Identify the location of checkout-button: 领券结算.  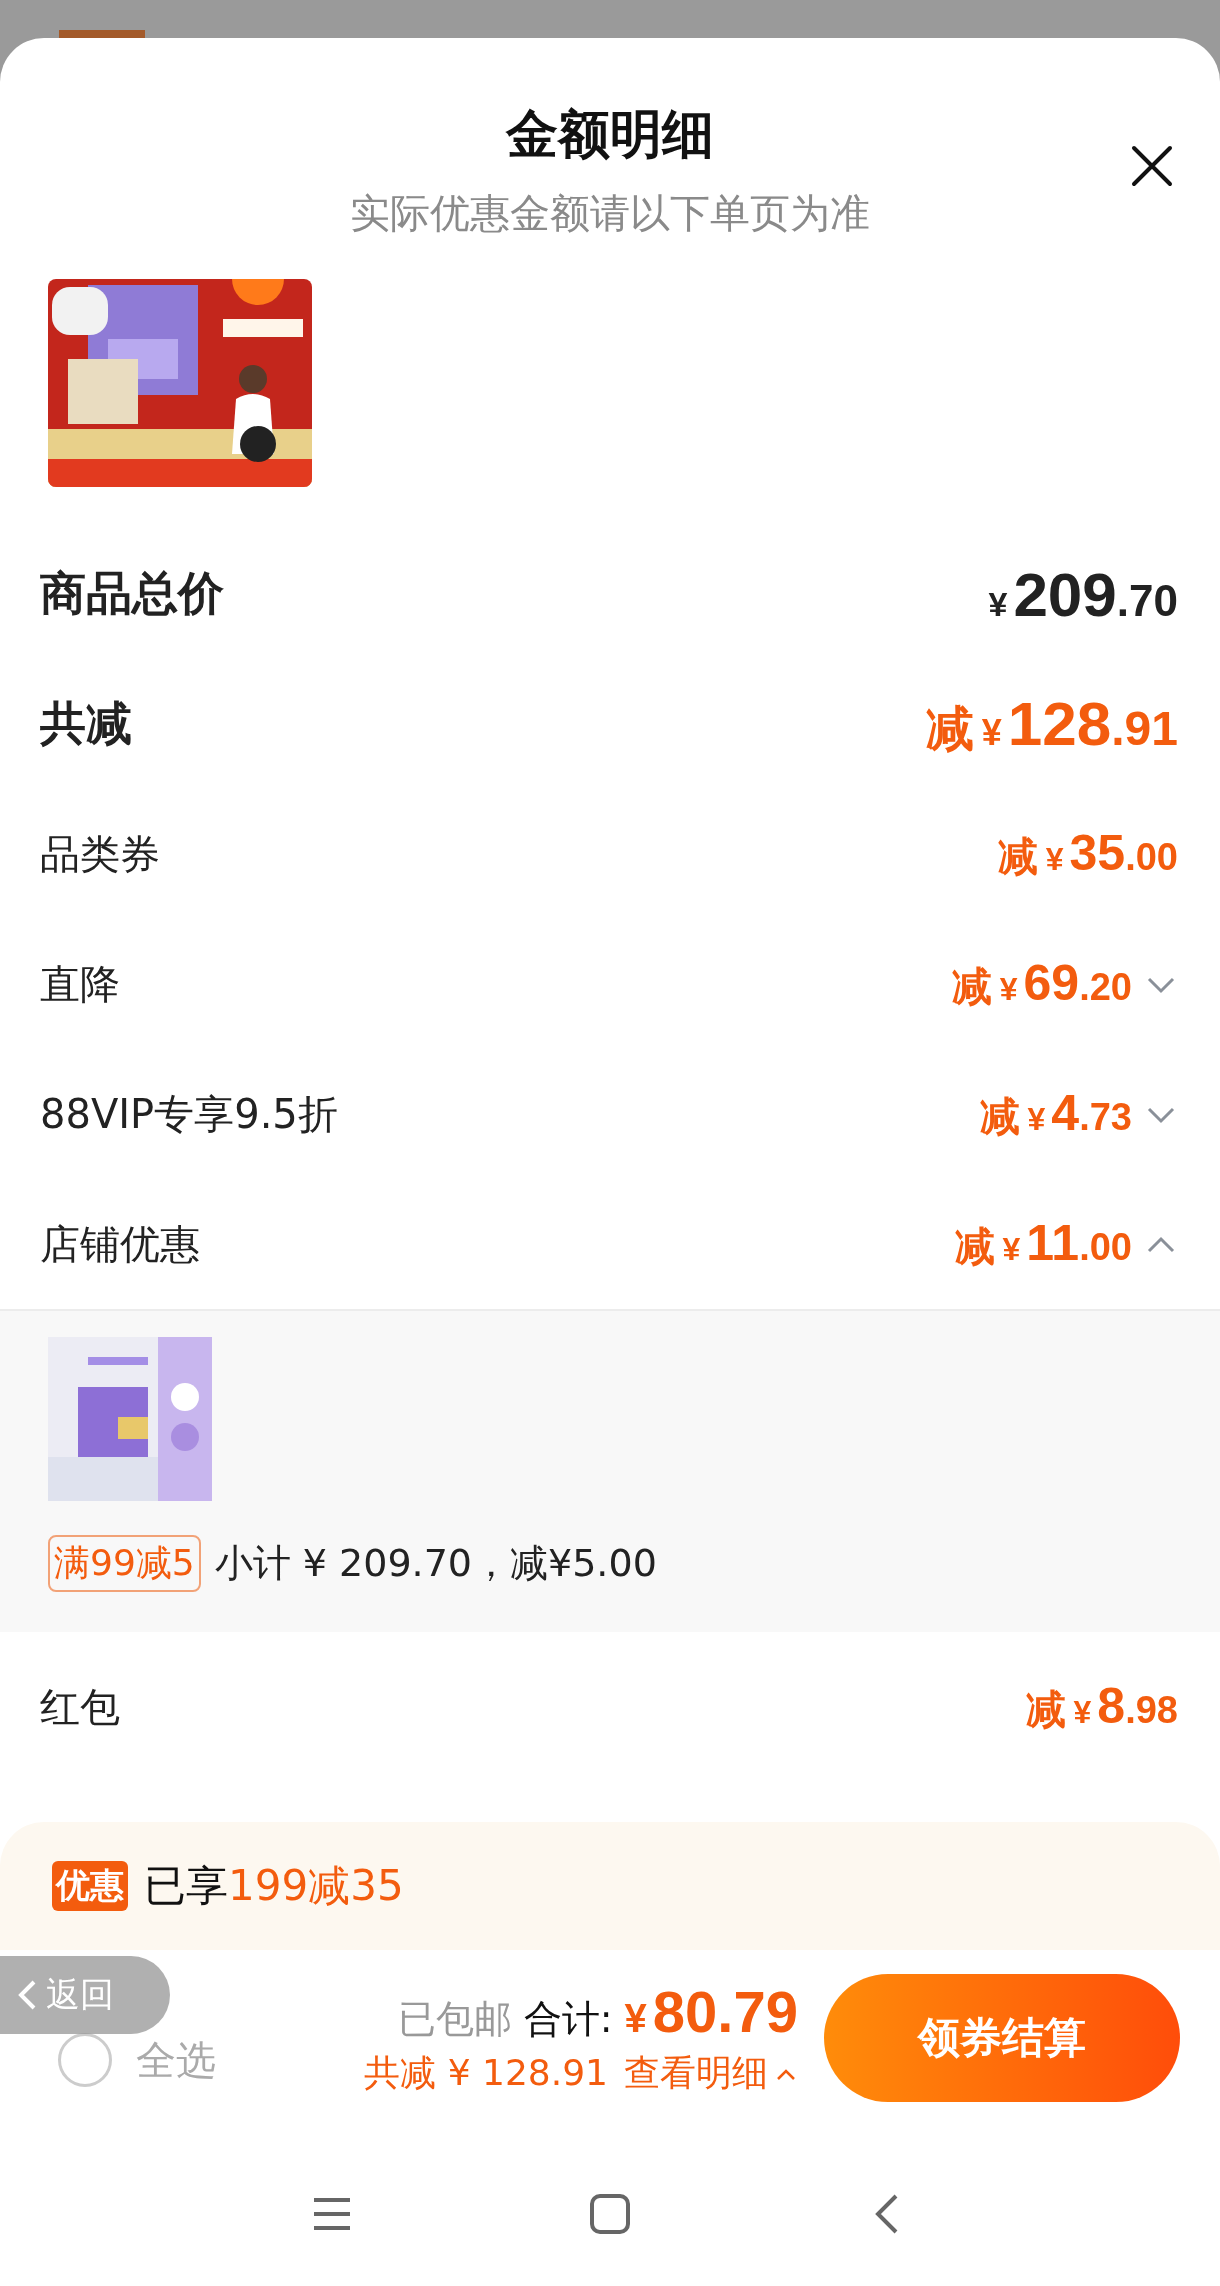
(1002, 2038).